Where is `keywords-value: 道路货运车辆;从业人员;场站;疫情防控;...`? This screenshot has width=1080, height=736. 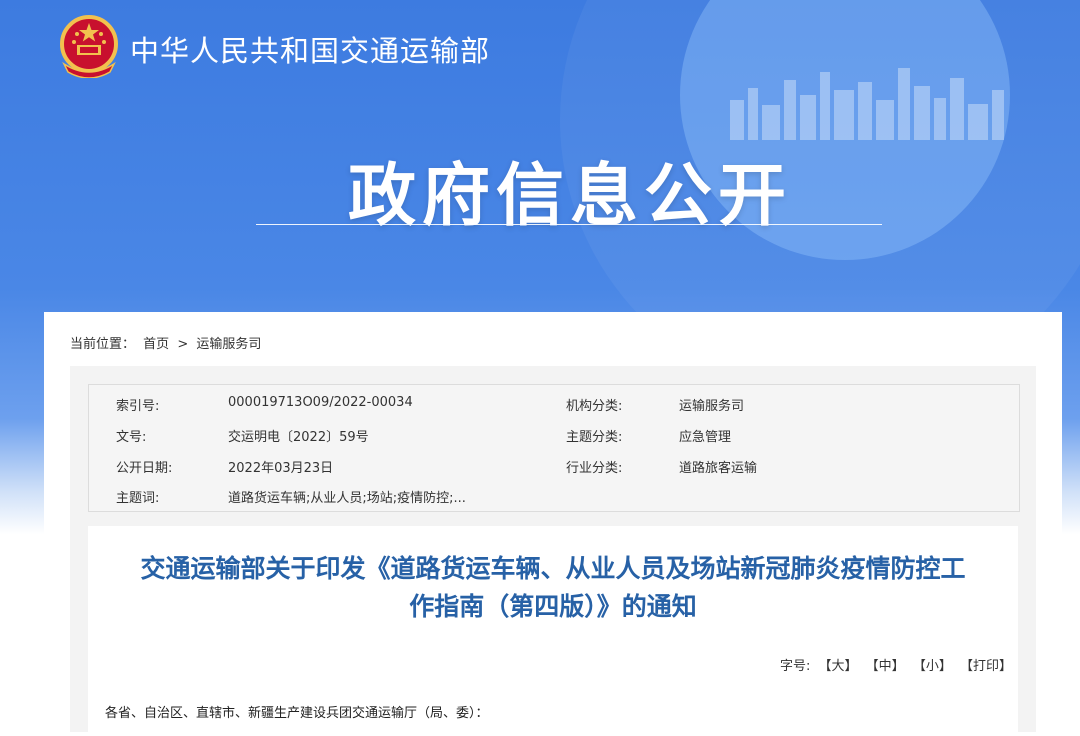
keywords-value: 道路货运车辆;从业人员;场站;疫情防控;... is located at coordinates (347, 496).